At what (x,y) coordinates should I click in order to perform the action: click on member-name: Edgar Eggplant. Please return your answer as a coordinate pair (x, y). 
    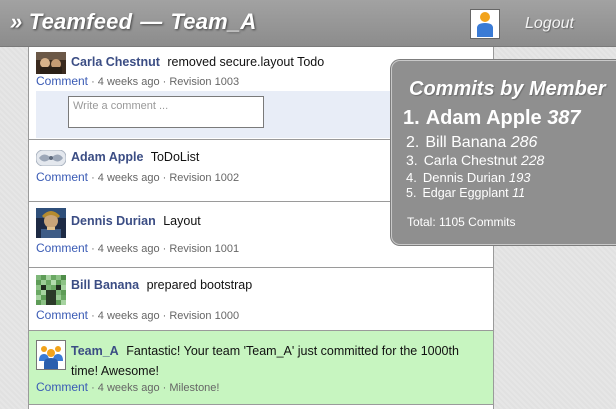
    Looking at the image, I should click on (465, 193).